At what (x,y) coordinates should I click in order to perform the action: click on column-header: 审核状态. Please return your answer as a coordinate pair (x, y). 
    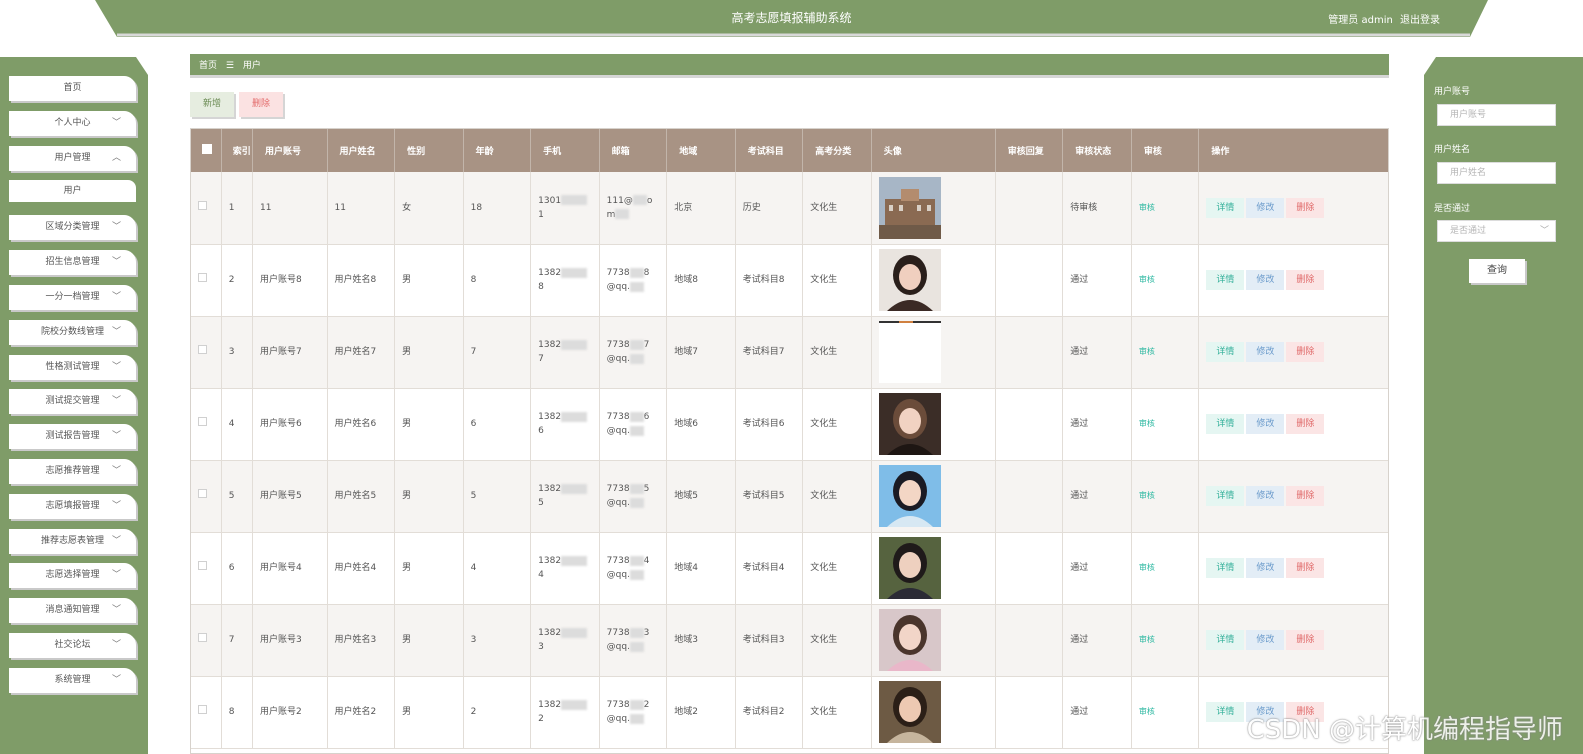
    Looking at the image, I should click on (1097, 150).